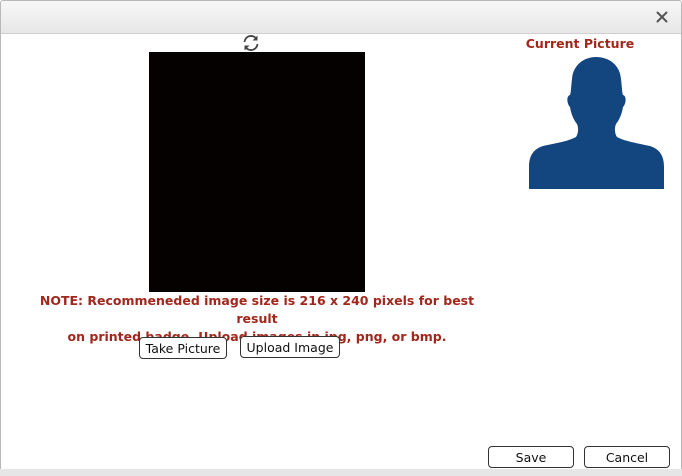 The image size is (682, 476). What do you see at coordinates (341, 17) in the screenshot?
I see `dialog-titlebar` at bounding box center [341, 17].